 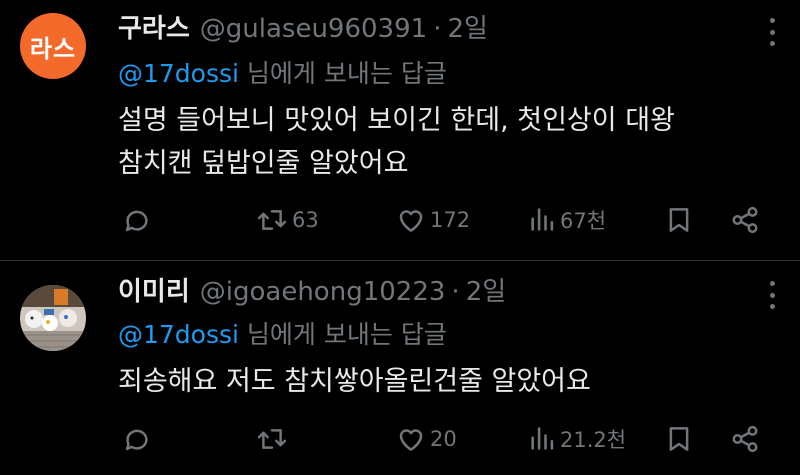 I want to click on like-button: 172, so click(x=433, y=220).